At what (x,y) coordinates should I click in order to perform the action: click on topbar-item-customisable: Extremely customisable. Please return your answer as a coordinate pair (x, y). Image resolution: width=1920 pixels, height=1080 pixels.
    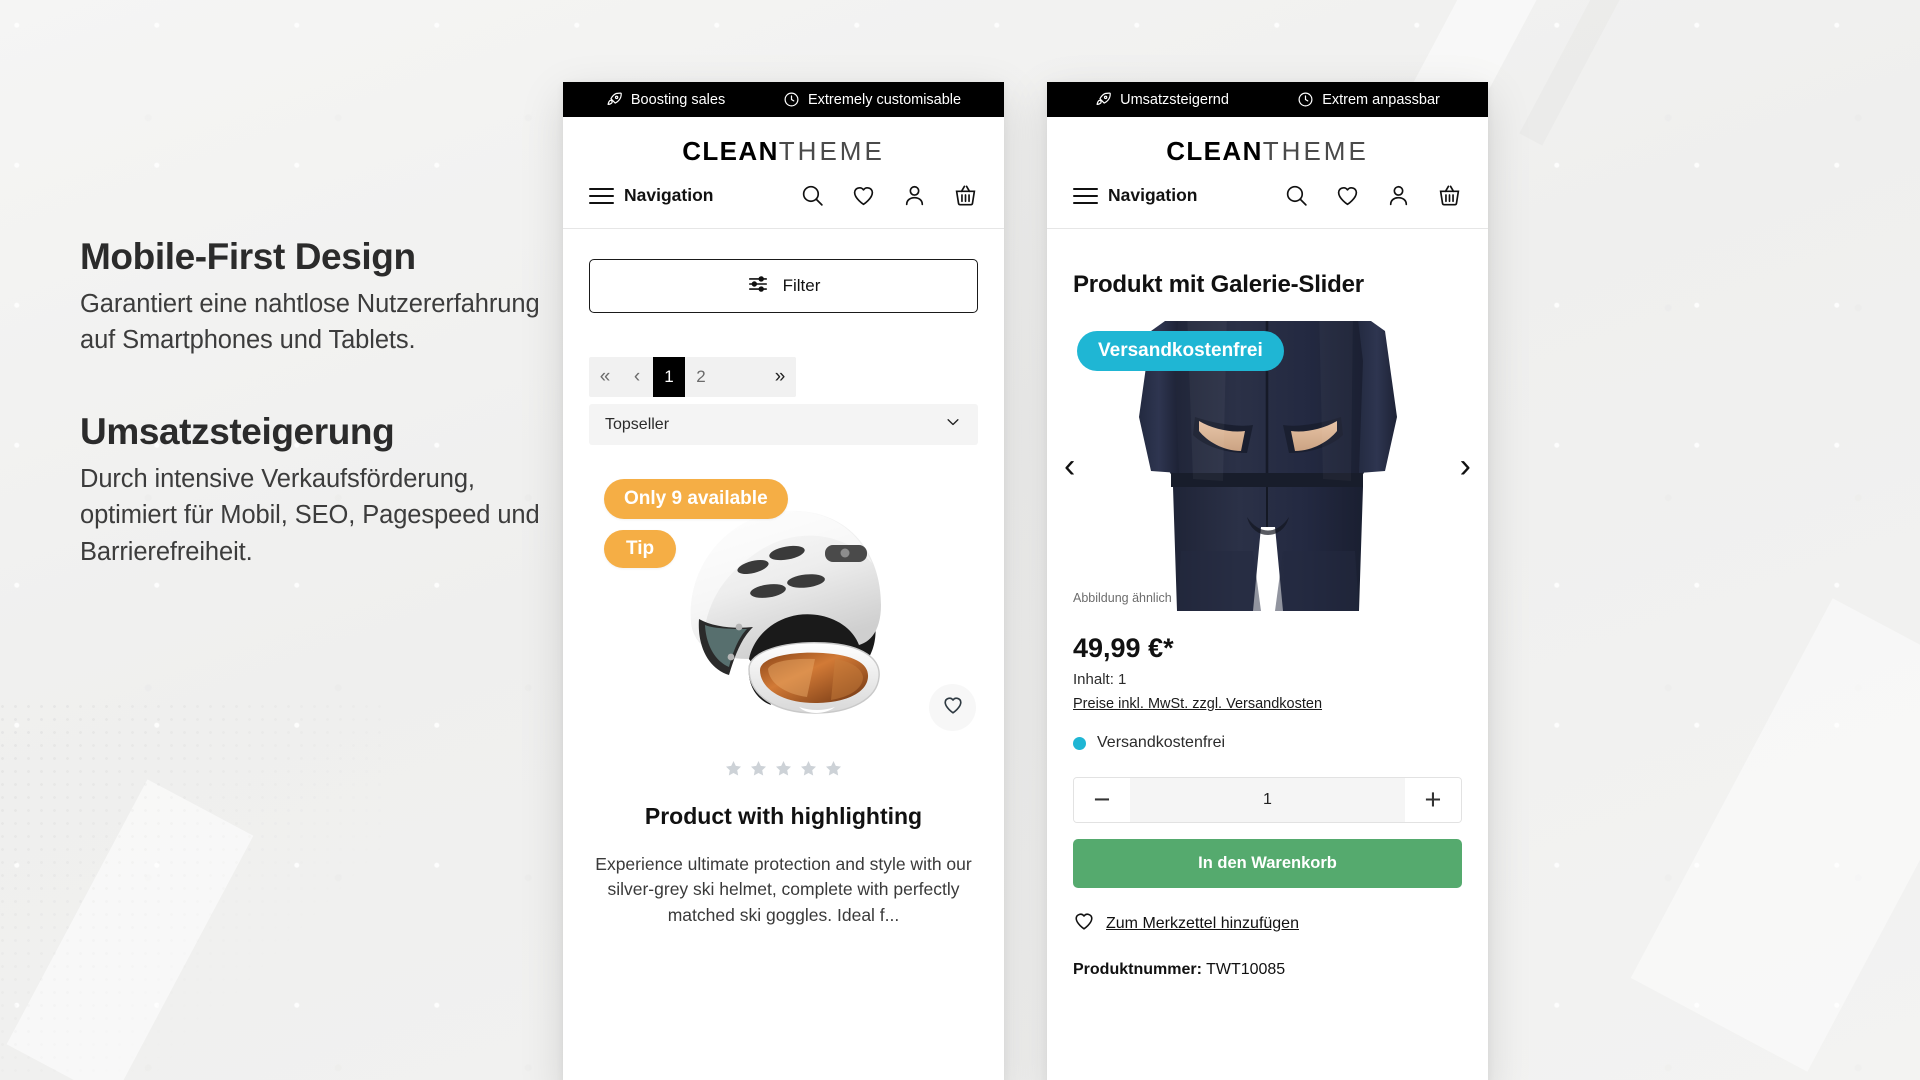
    Looking at the image, I should click on (872, 99).